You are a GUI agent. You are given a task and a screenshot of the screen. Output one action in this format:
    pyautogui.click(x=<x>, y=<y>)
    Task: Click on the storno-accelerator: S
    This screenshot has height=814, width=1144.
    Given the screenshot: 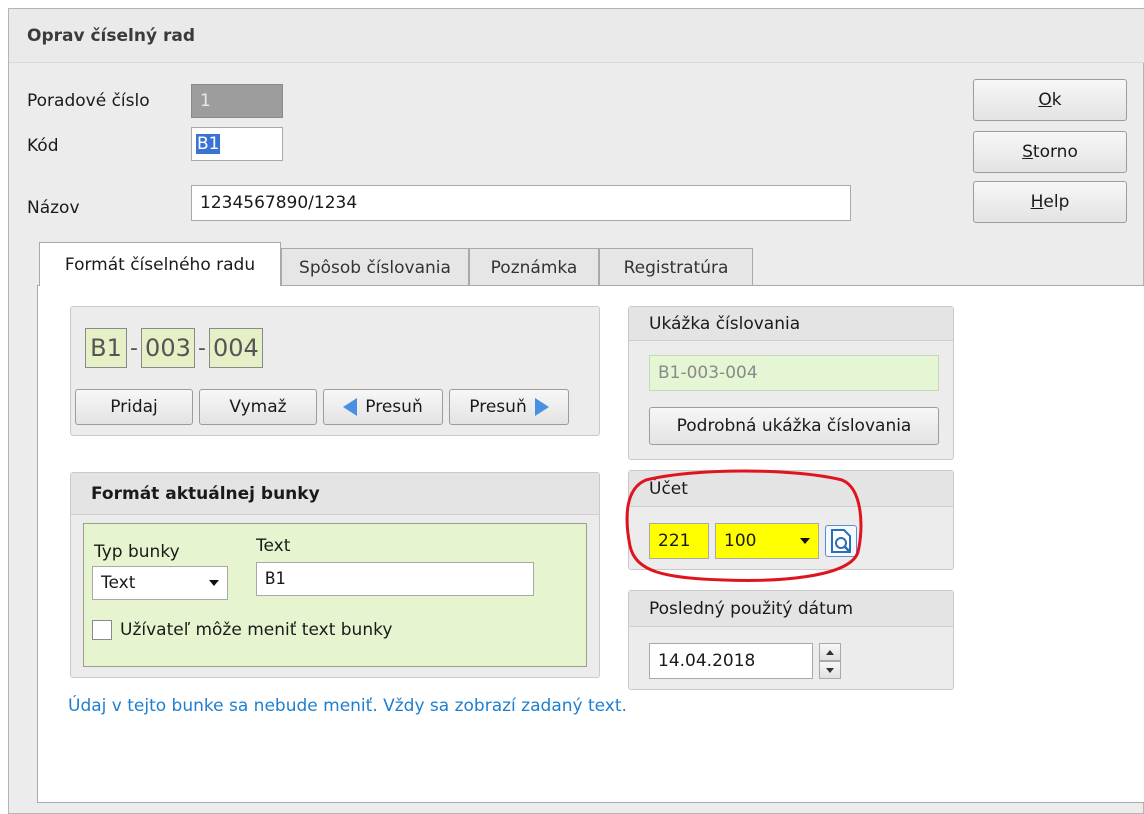 What is the action you would take?
    pyautogui.click(x=1027, y=152)
    